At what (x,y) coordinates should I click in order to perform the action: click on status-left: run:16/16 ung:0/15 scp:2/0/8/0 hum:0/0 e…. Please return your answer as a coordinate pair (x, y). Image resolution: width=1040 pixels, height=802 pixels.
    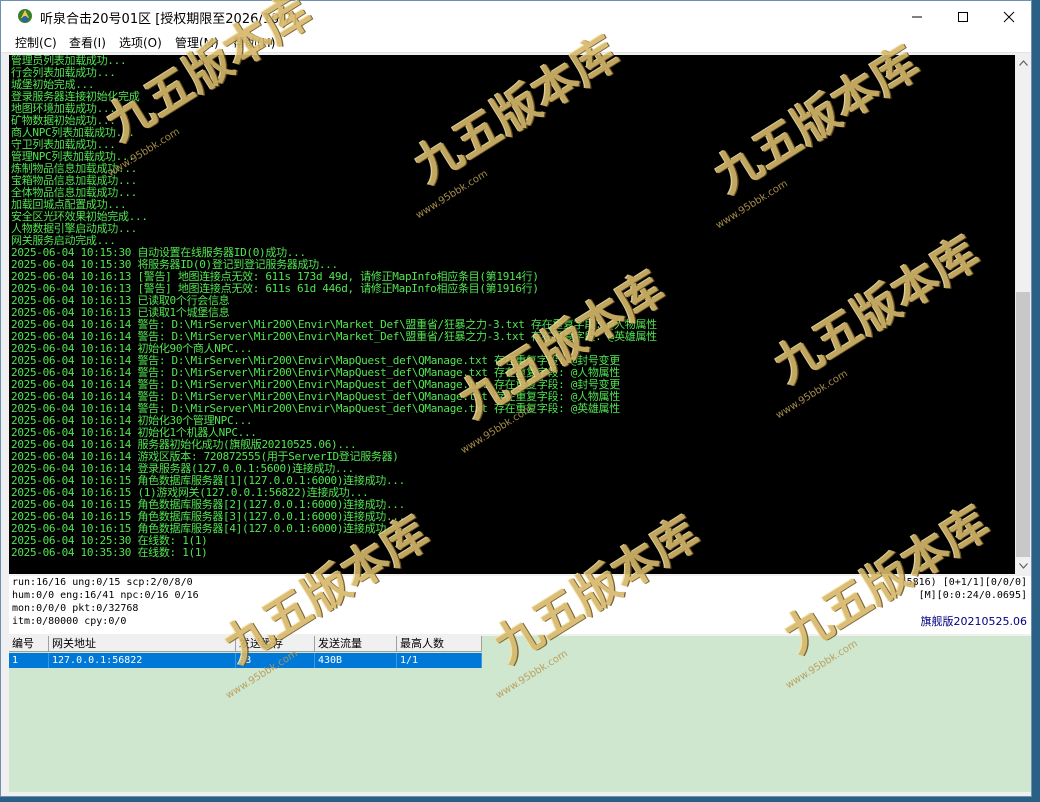
    Looking at the image, I should click on (105, 602).